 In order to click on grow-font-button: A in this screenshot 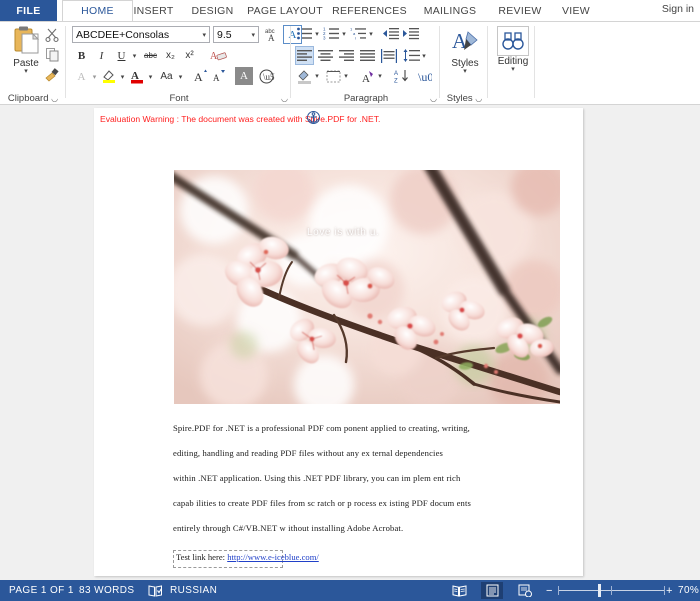, I will do `click(201, 76)`.